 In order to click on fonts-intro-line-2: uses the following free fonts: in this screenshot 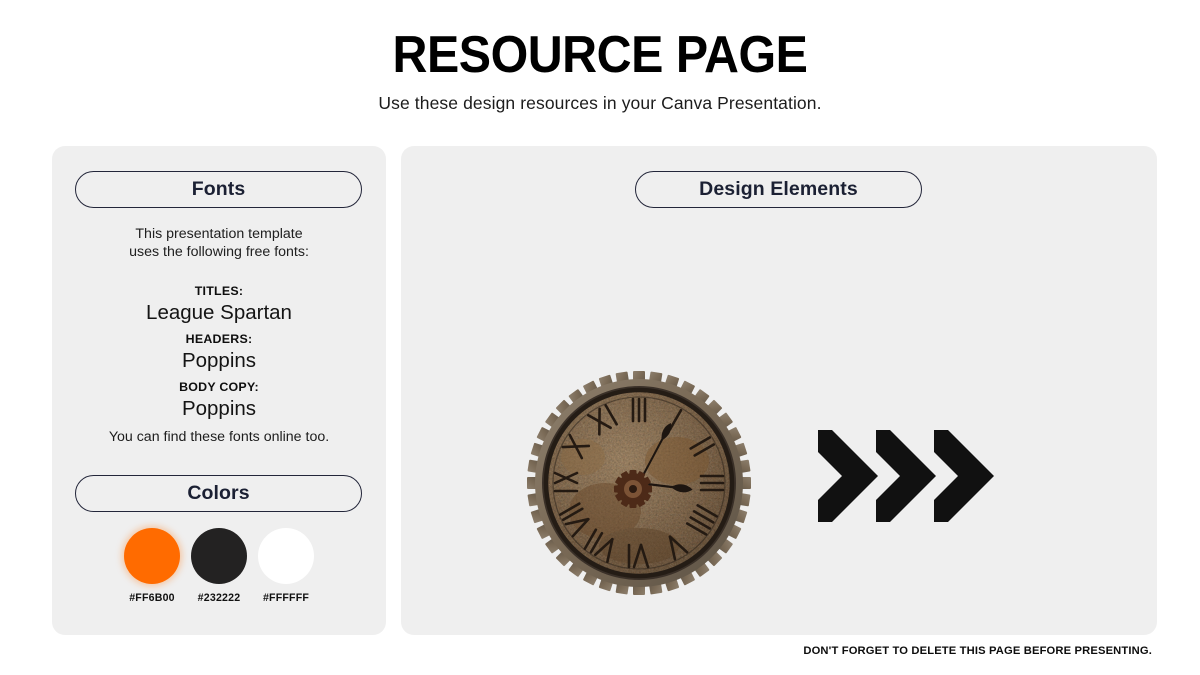, I will do `click(219, 251)`.